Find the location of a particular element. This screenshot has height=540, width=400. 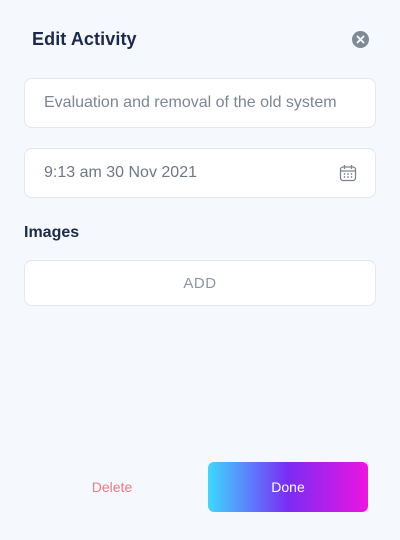

datetime-input: 9:13 am 30 Nov 2021 is located at coordinates (200, 173).